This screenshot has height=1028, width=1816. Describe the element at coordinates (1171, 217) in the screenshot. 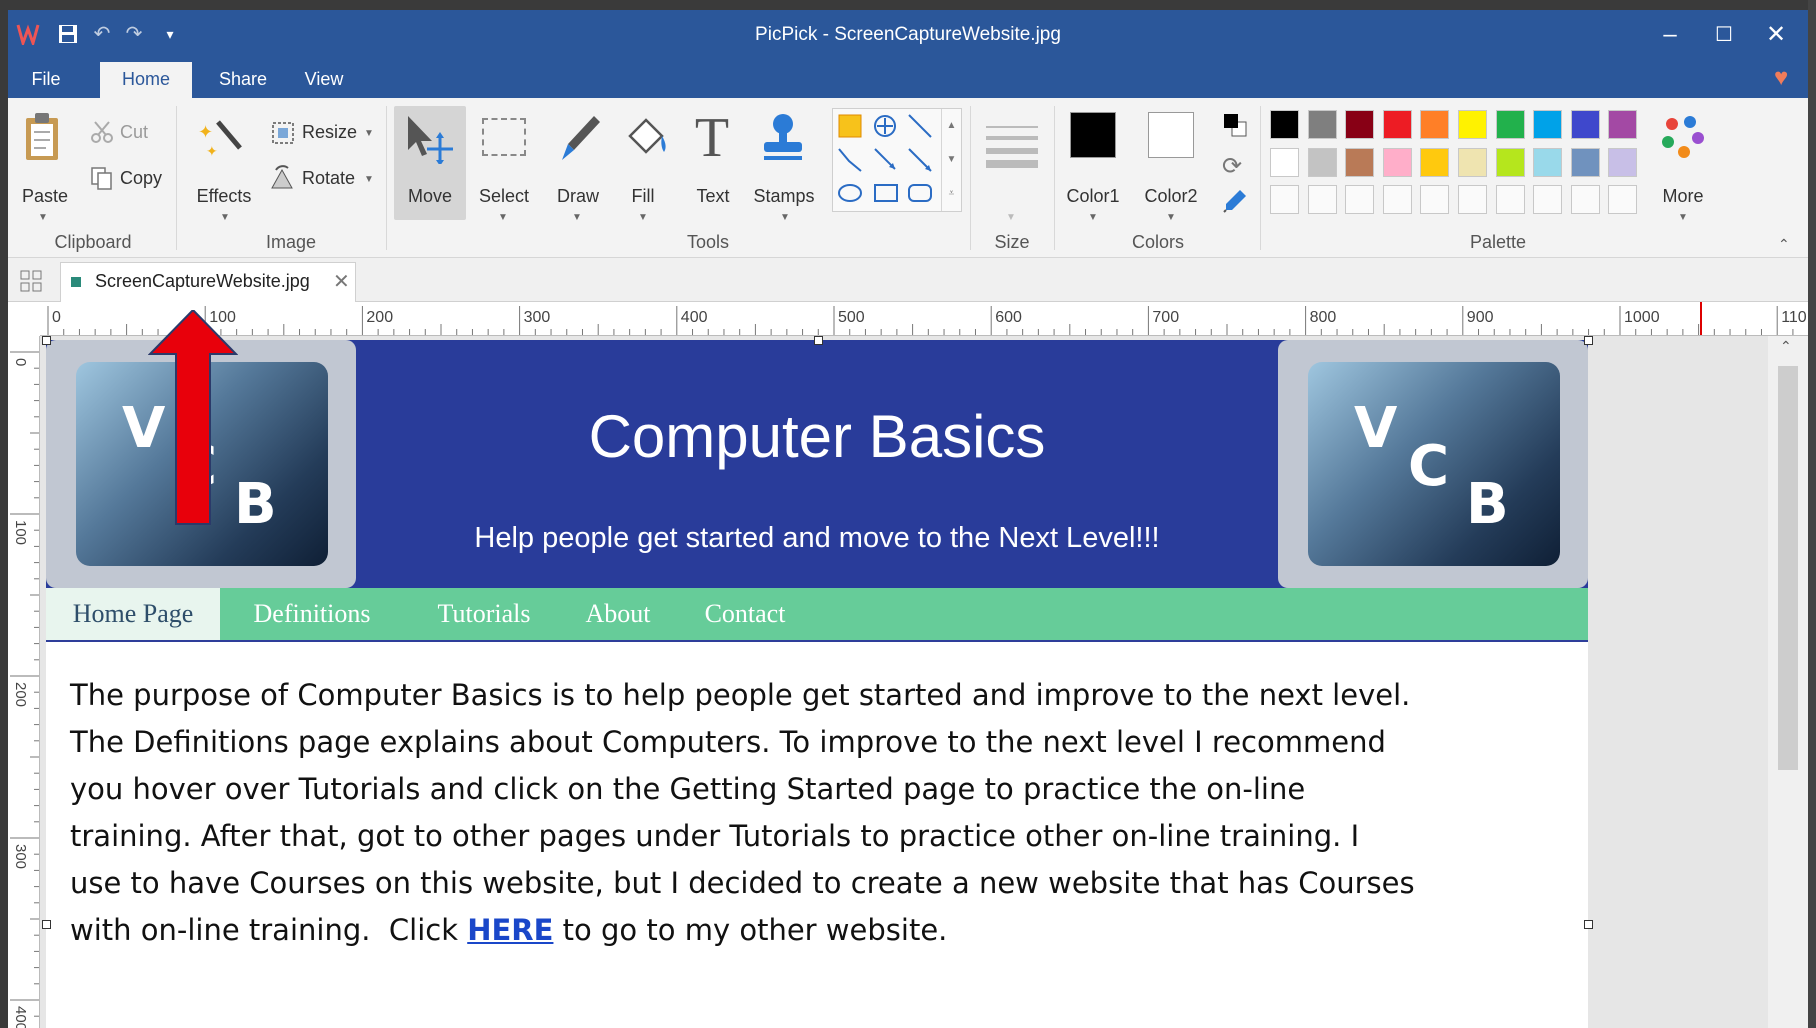

I see `color2-dropdown-icon: ▼` at that location.